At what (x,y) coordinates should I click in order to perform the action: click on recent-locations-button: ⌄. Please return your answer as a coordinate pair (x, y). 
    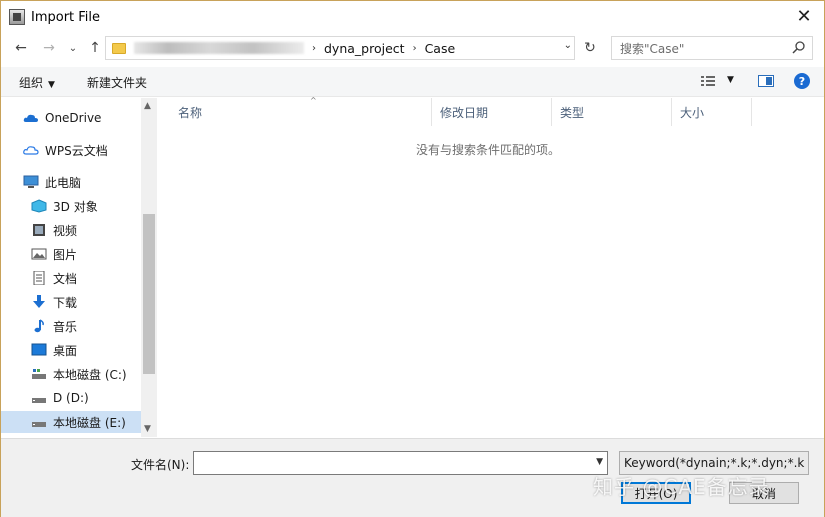
    Looking at the image, I should click on (73, 48).